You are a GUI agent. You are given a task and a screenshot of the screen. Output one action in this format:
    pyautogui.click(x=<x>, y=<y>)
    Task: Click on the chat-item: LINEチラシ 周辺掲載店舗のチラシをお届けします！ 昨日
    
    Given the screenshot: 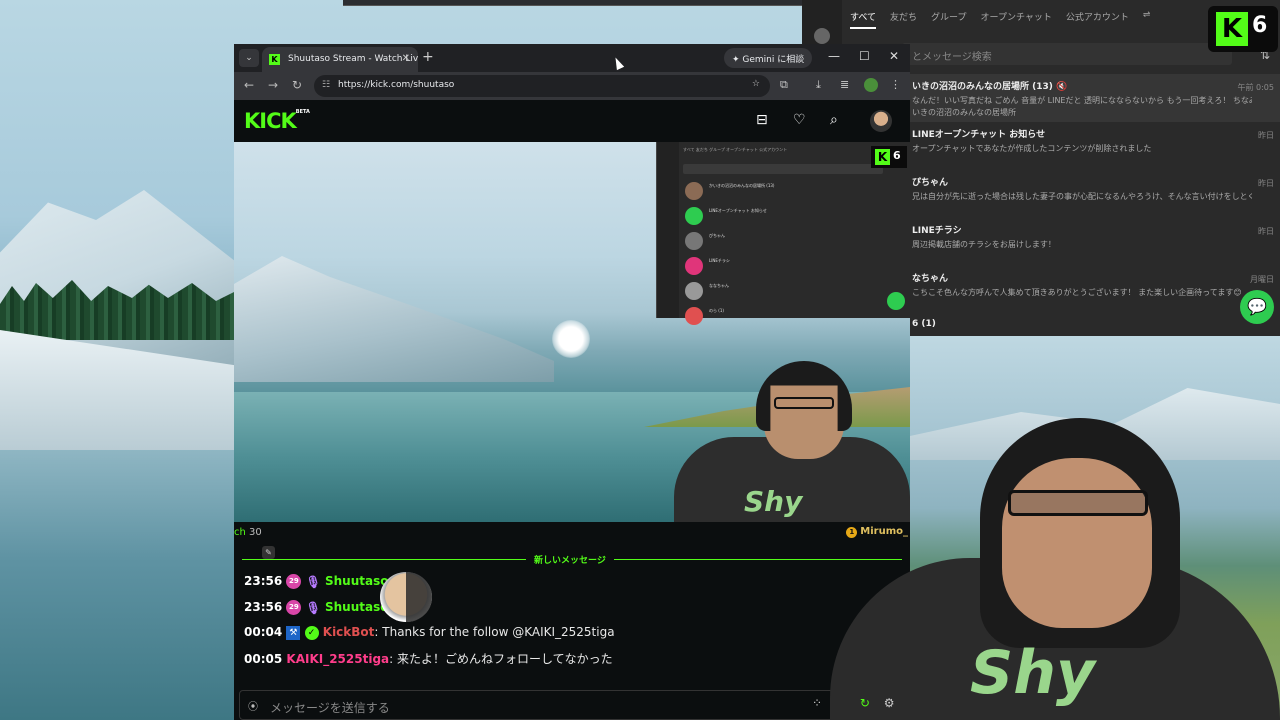 What is the action you would take?
    pyautogui.click(x=1091, y=242)
    